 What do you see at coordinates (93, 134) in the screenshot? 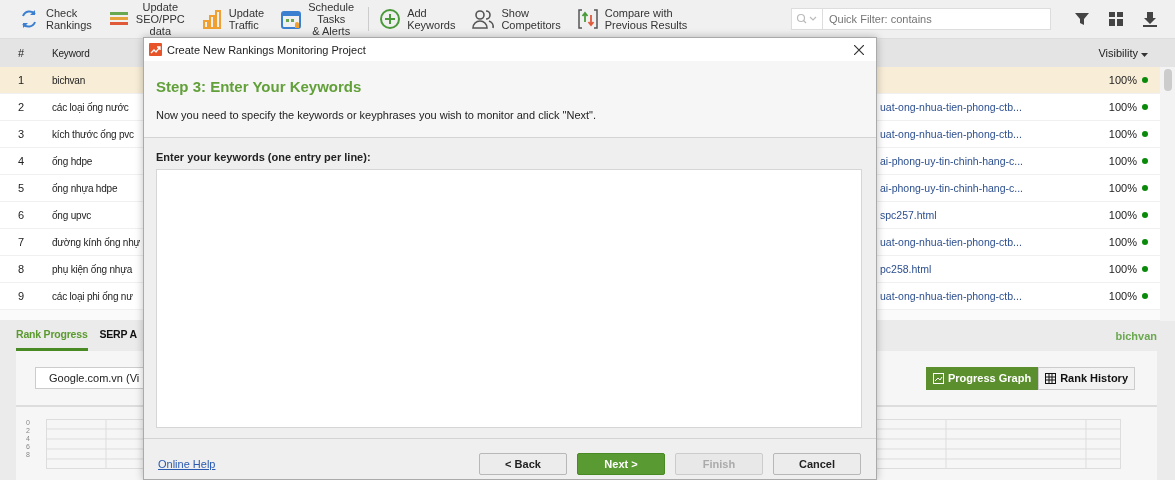
I see `keyword-cell-text: kích thước ống pvc` at bounding box center [93, 134].